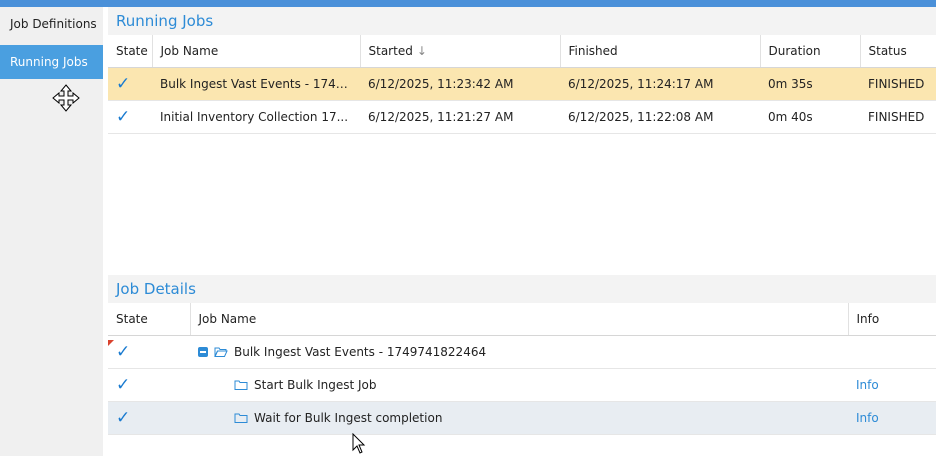 The width and height of the screenshot is (936, 456). Describe the element at coordinates (51, 62) in the screenshot. I see `sidebar-item-running-jobs: Running Jobs` at that location.